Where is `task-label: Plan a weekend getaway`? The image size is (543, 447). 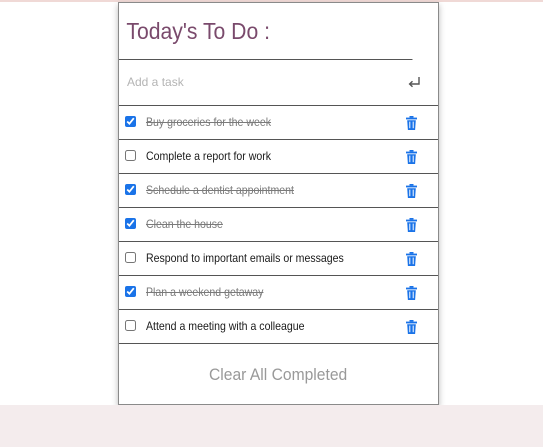
task-label: Plan a weekend getaway is located at coordinates (205, 292).